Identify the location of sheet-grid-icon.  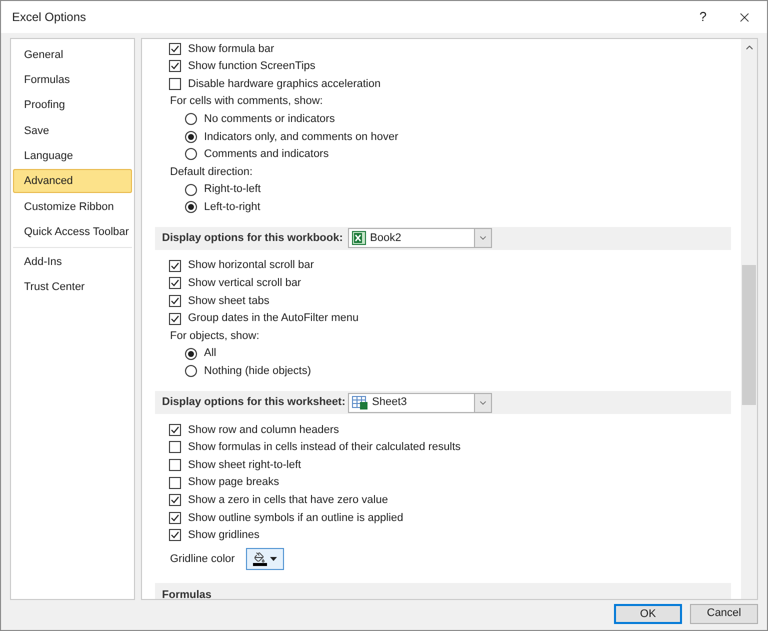
(360, 403).